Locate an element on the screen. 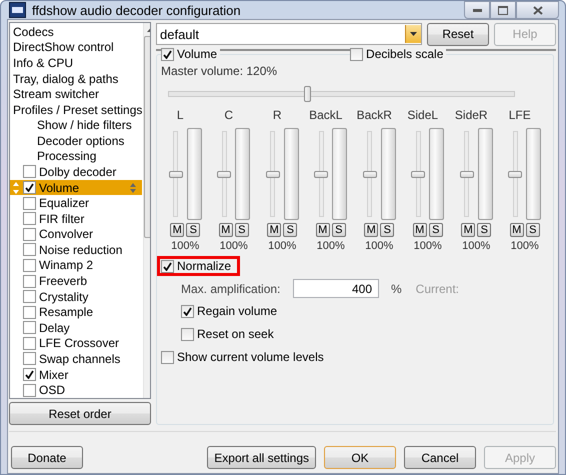  filter-row: LFE Crossover is located at coordinates (76, 344).